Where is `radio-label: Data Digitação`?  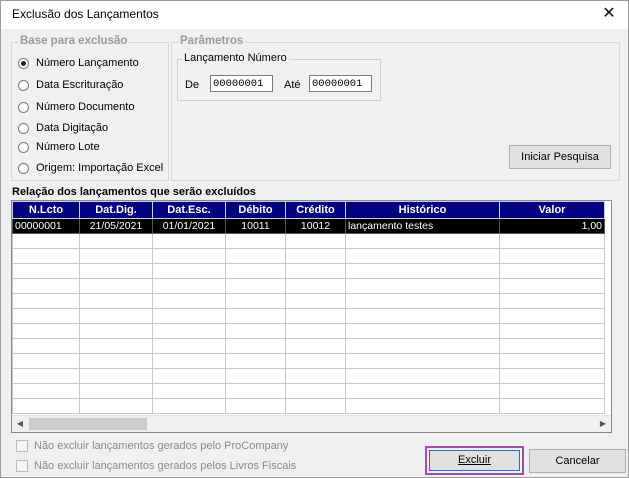 radio-label: Data Digitação is located at coordinates (72, 128).